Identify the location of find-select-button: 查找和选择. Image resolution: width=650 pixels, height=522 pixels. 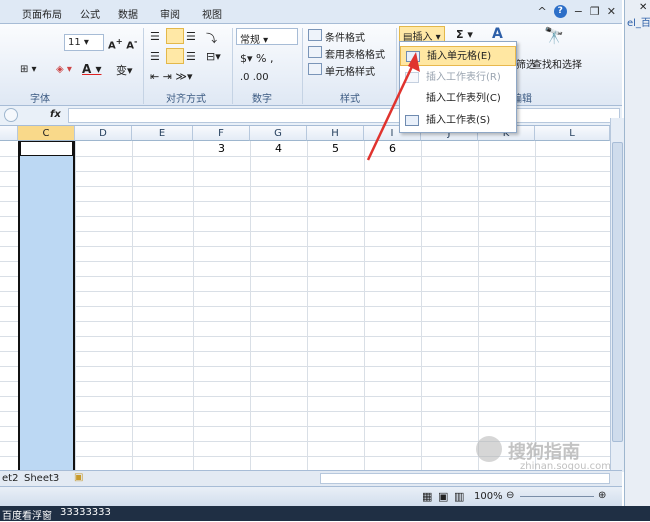
(557, 63).